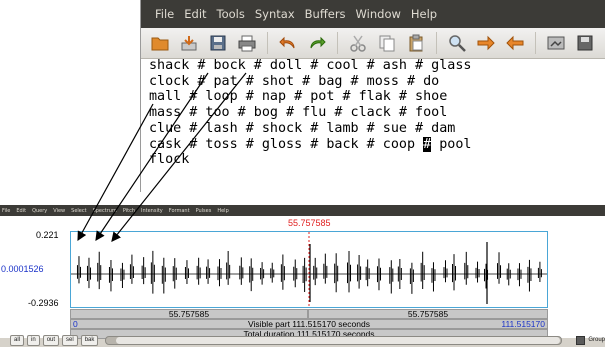 Image resolution: width=605 pixels, height=347 pixels. What do you see at coordinates (337, 43) in the screenshot?
I see `toolbar-separator` at bounding box center [337, 43].